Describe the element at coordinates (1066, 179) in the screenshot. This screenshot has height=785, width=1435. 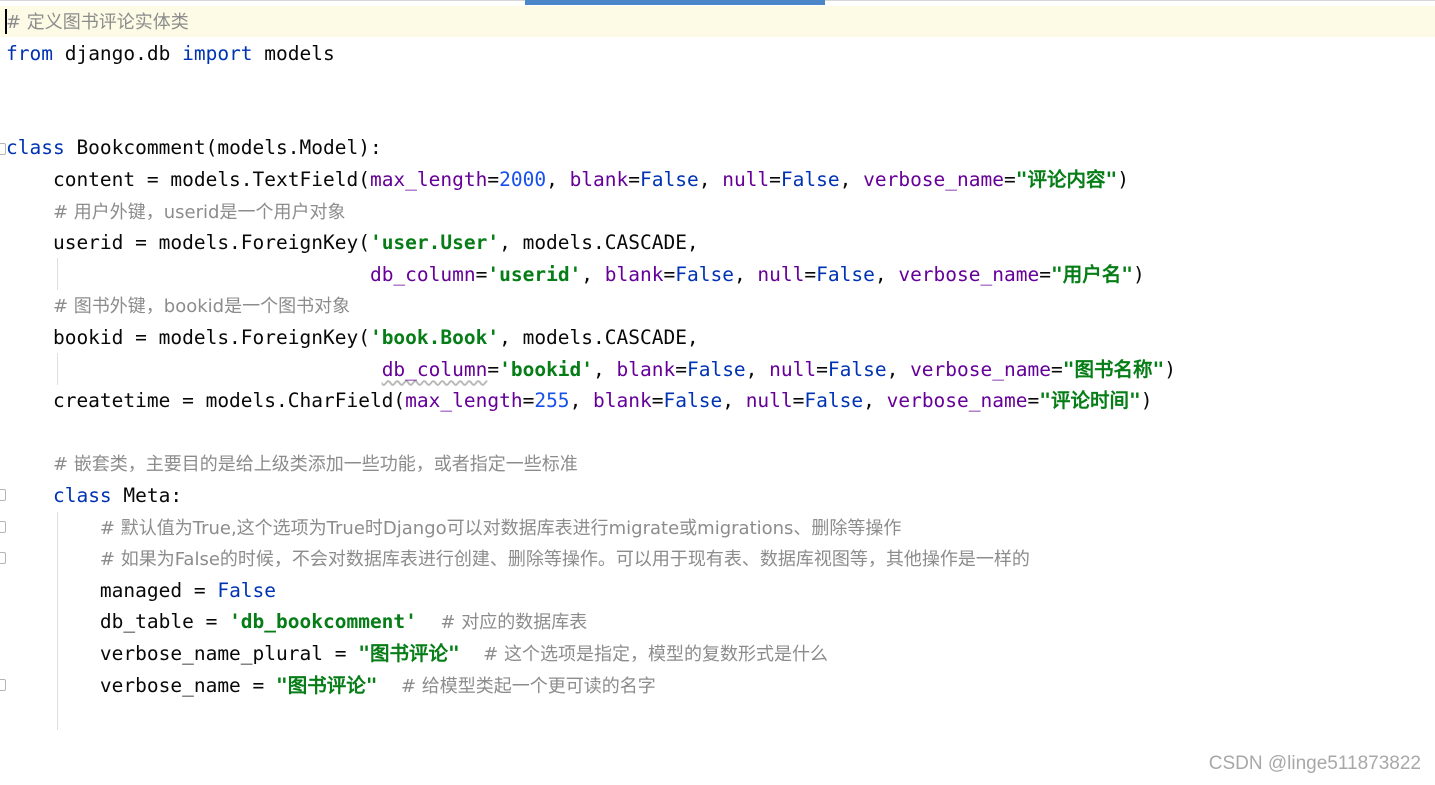
I see `code-token: "评论内容"` at that location.